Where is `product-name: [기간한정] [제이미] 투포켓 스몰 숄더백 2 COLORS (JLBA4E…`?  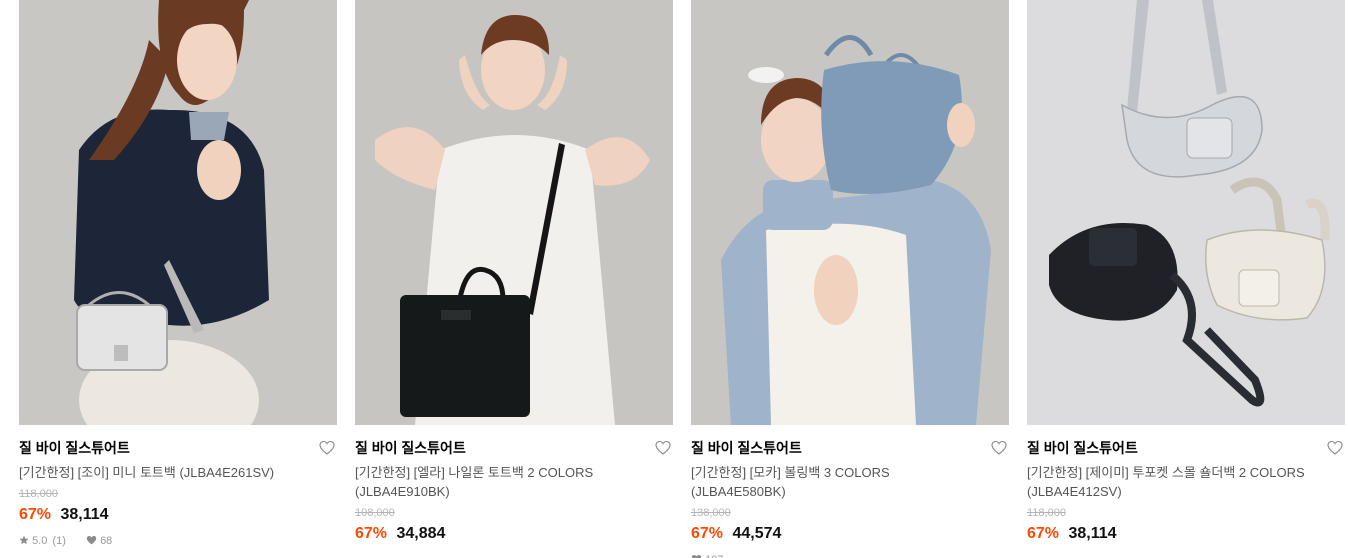 product-name: [기간한정] [제이미] 투포켓 스몰 숄더백 2 COLORS (JLBA4E… is located at coordinates (1172, 482).